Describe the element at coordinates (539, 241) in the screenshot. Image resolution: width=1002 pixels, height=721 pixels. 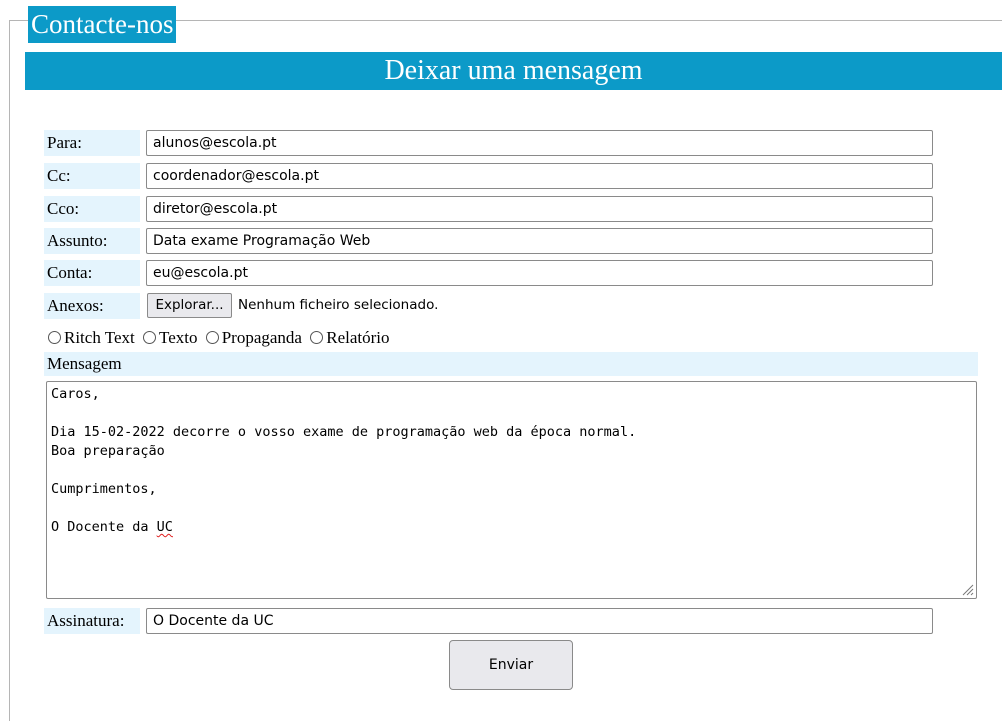
I see `assunto-input: Data exame Programação Web` at that location.